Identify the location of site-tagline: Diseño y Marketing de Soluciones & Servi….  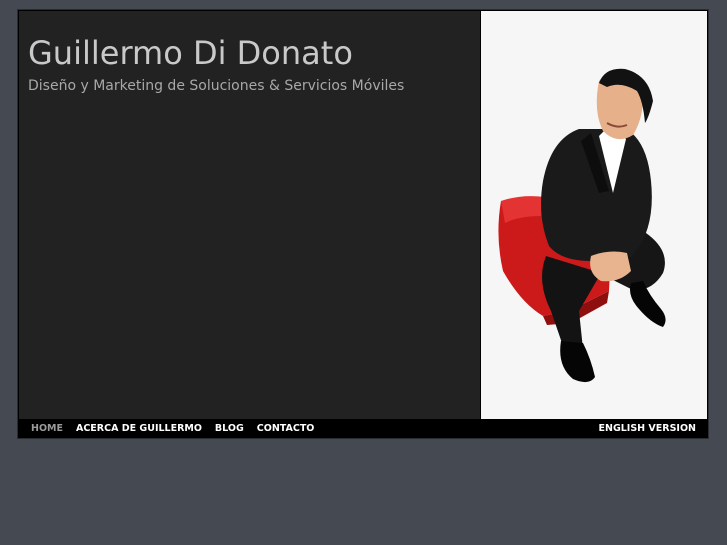
(216, 86).